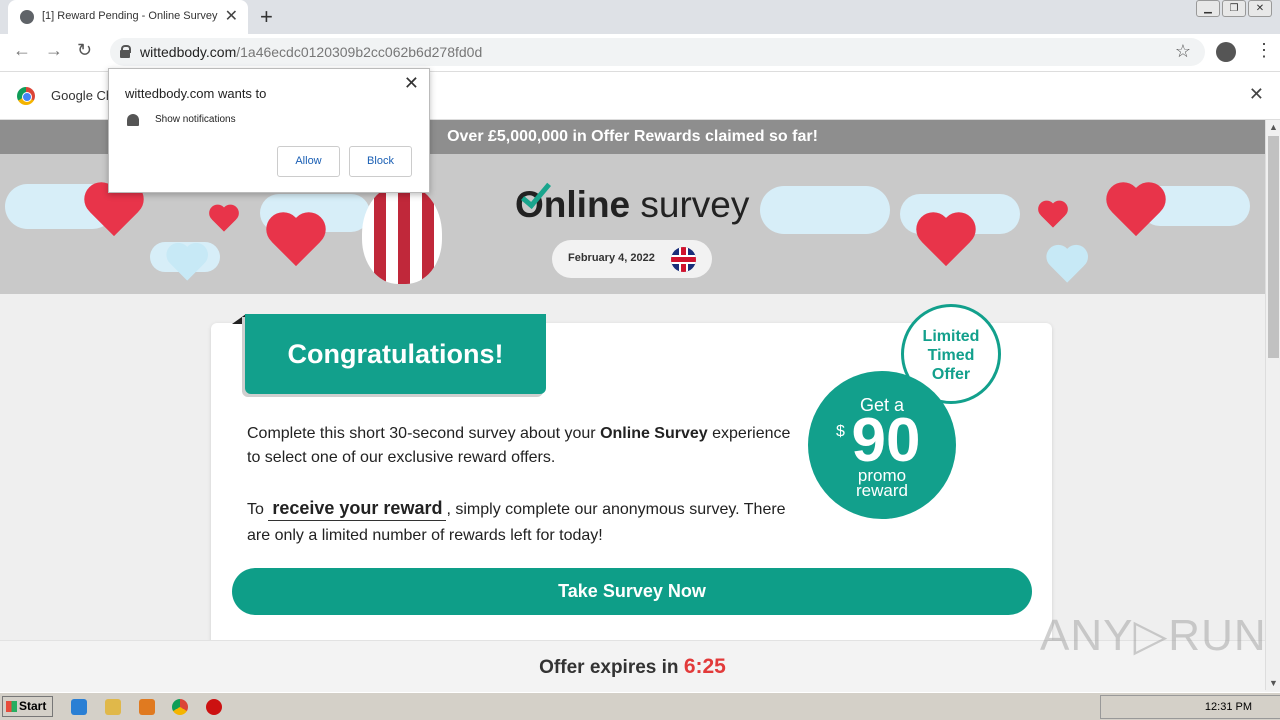 This screenshot has width=1280, height=720. What do you see at coordinates (825, 210) in the screenshot?
I see `cloud-decoration` at bounding box center [825, 210].